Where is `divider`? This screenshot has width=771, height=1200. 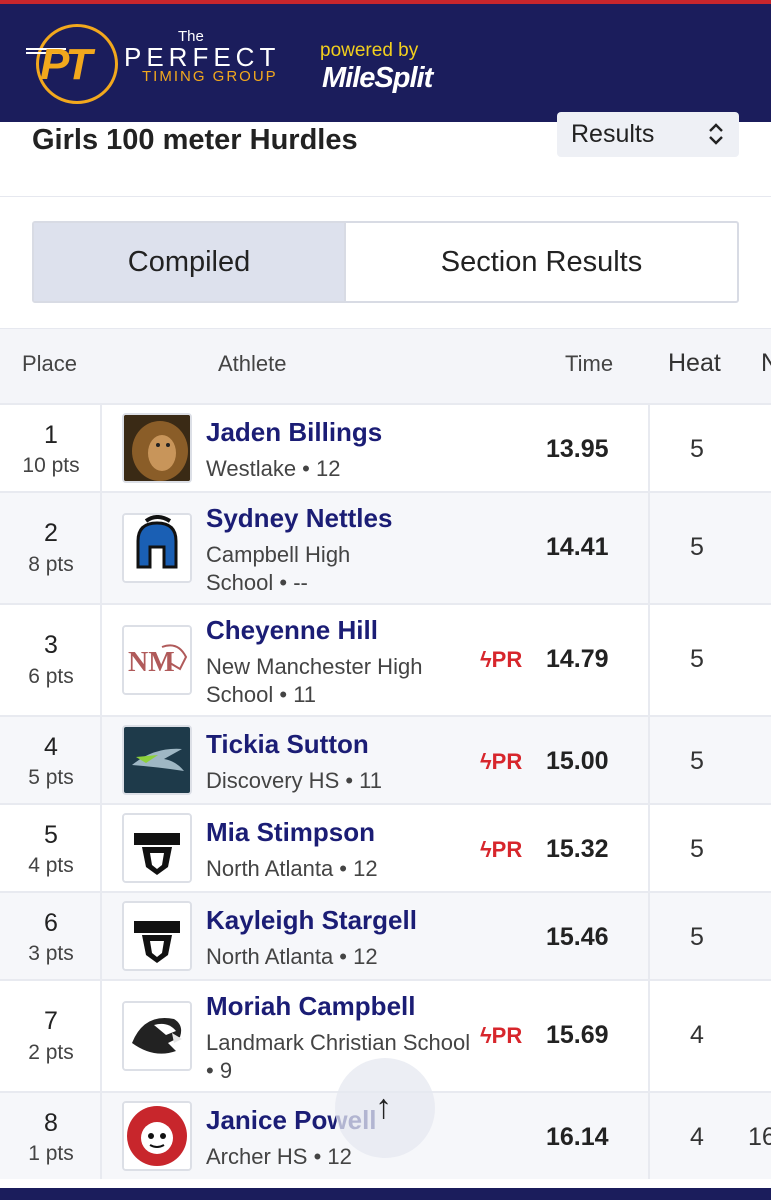
divider is located at coordinates (385, 196).